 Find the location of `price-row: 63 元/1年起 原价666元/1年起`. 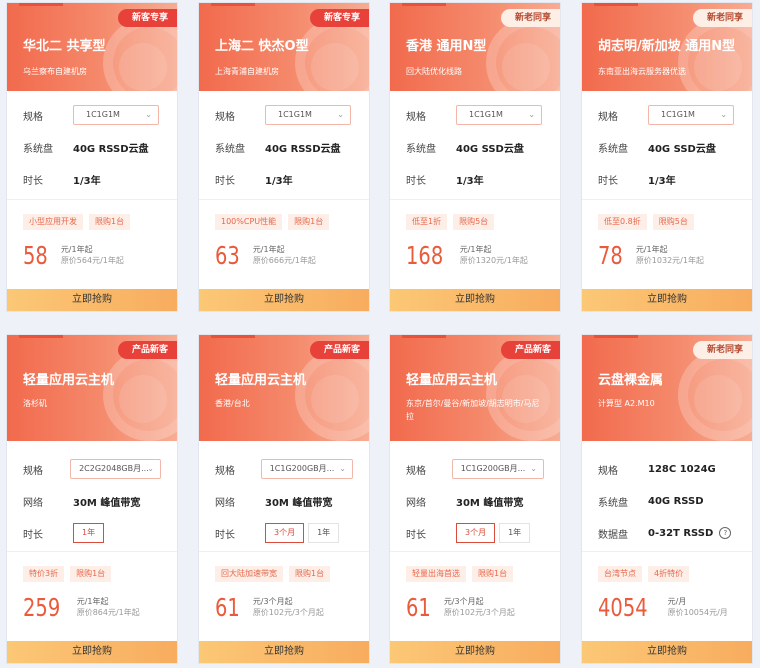

price-row: 63 元/1年起 原价666元/1年起 is located at coordinates (284, 253).